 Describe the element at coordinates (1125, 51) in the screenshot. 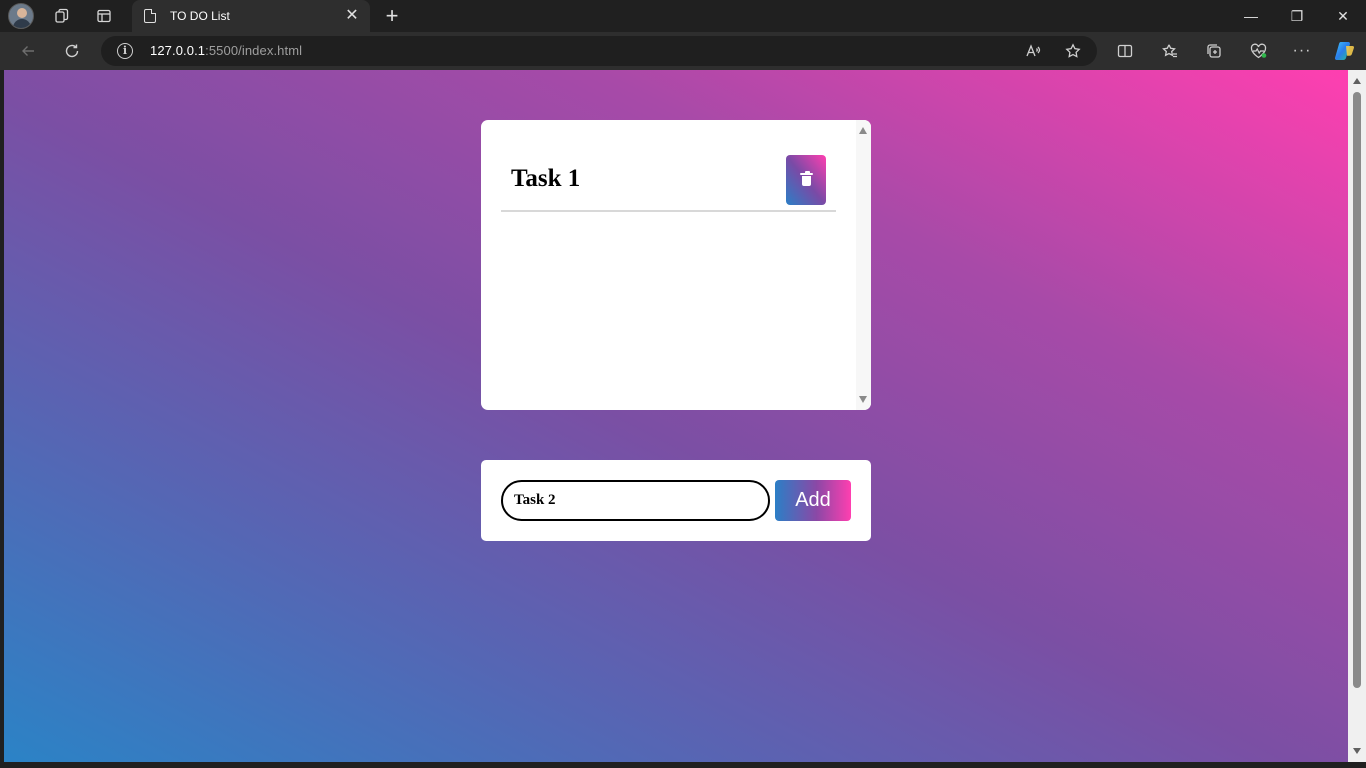

I see `split-screen-icon` at that location.